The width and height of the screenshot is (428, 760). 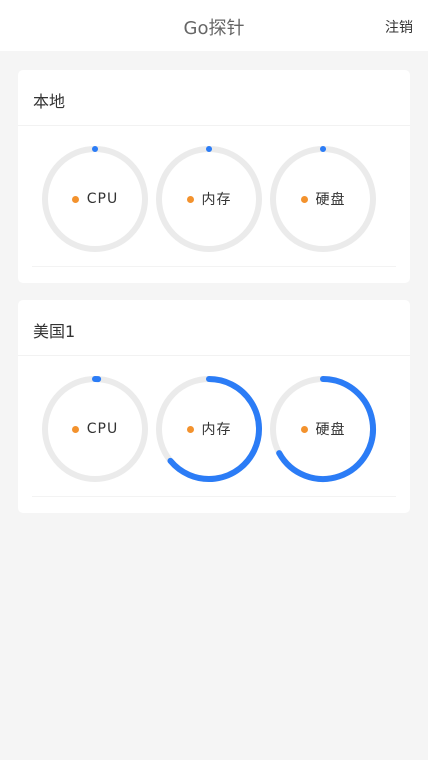 I want to click on server-name: 美国1, so click(x=54, y=331).